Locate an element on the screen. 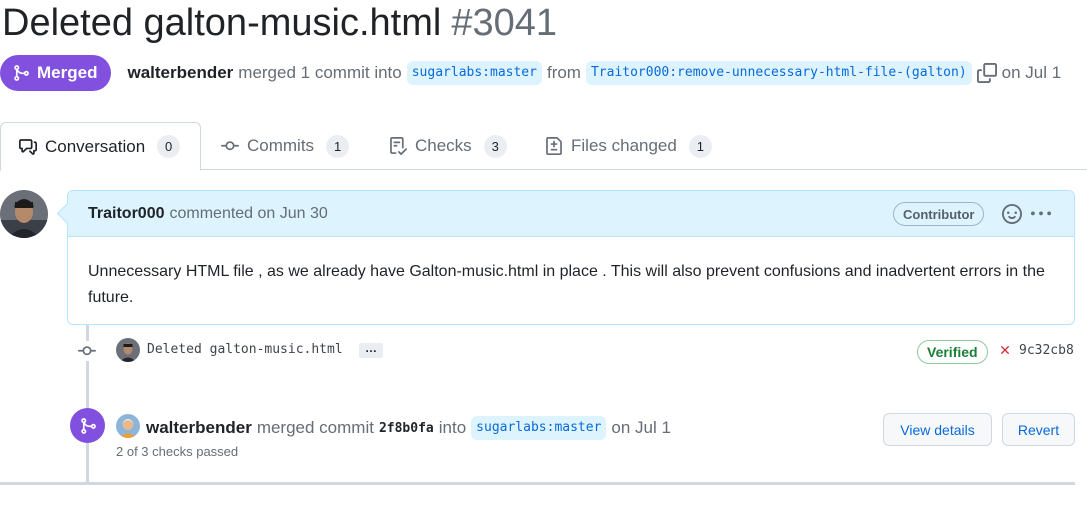 The image size is (1087, 508). tab-files-changed-label: Files changed is located at coordinates (624, 145).